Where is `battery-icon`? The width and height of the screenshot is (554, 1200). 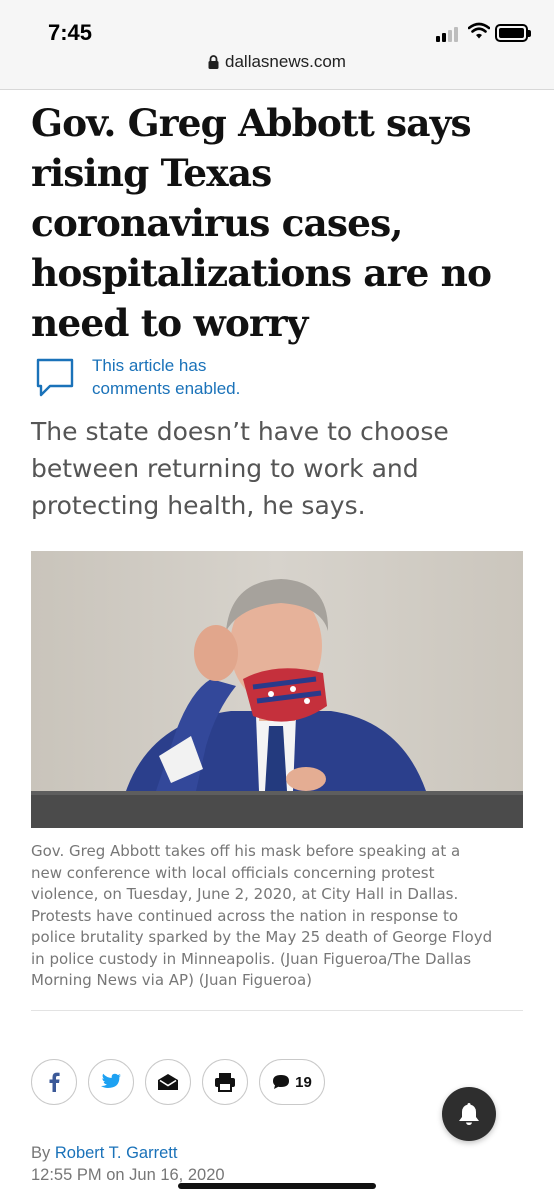 battery-icon is located at coordinates (513, 33).